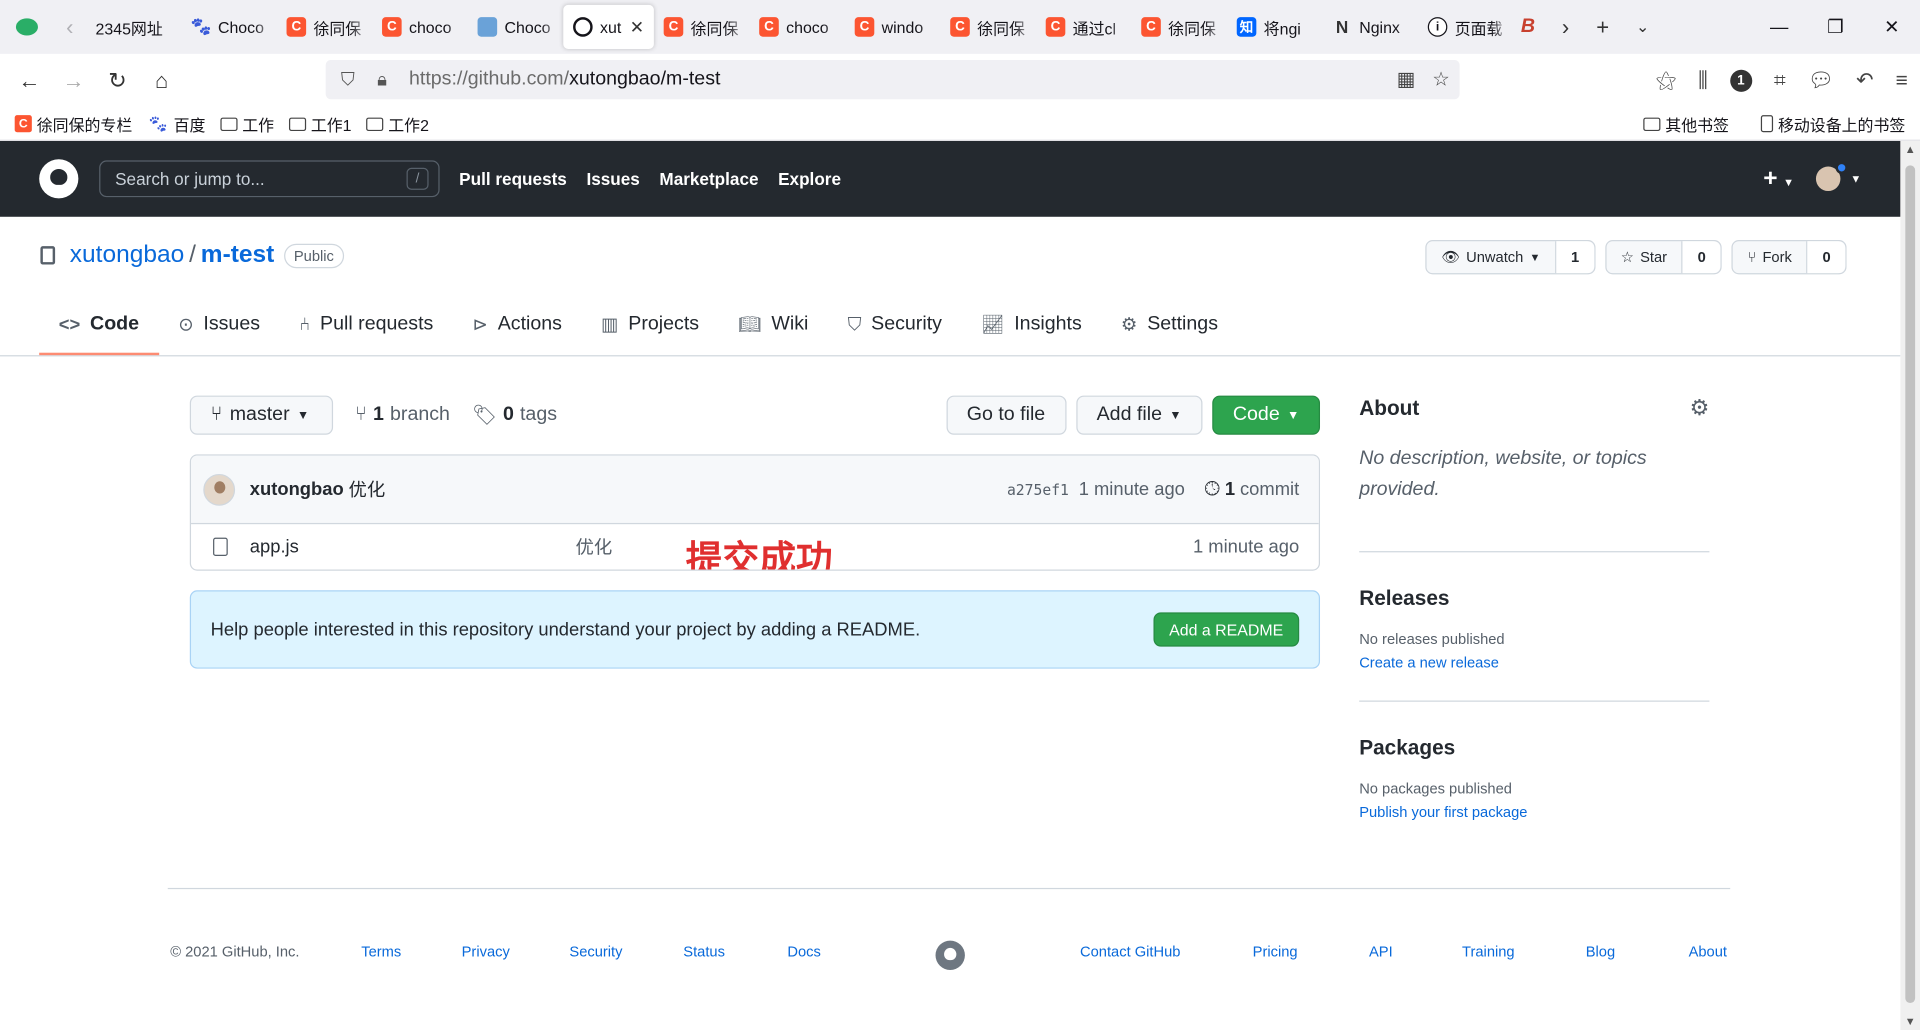  Describe the element at coordinates (1642, 27) in the screenshot. I see `tab-list-dropdown-icon: ⌄` at that location.